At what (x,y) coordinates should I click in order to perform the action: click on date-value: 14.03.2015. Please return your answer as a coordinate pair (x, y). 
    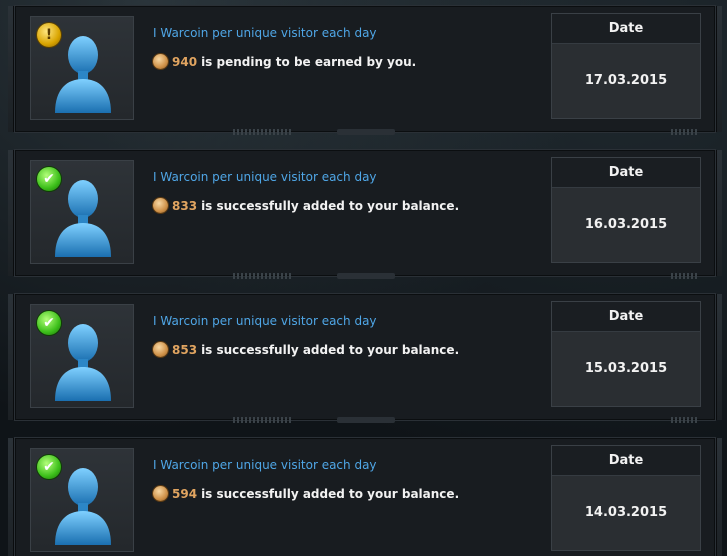
    Looking at the image, I should click on (626, 512).